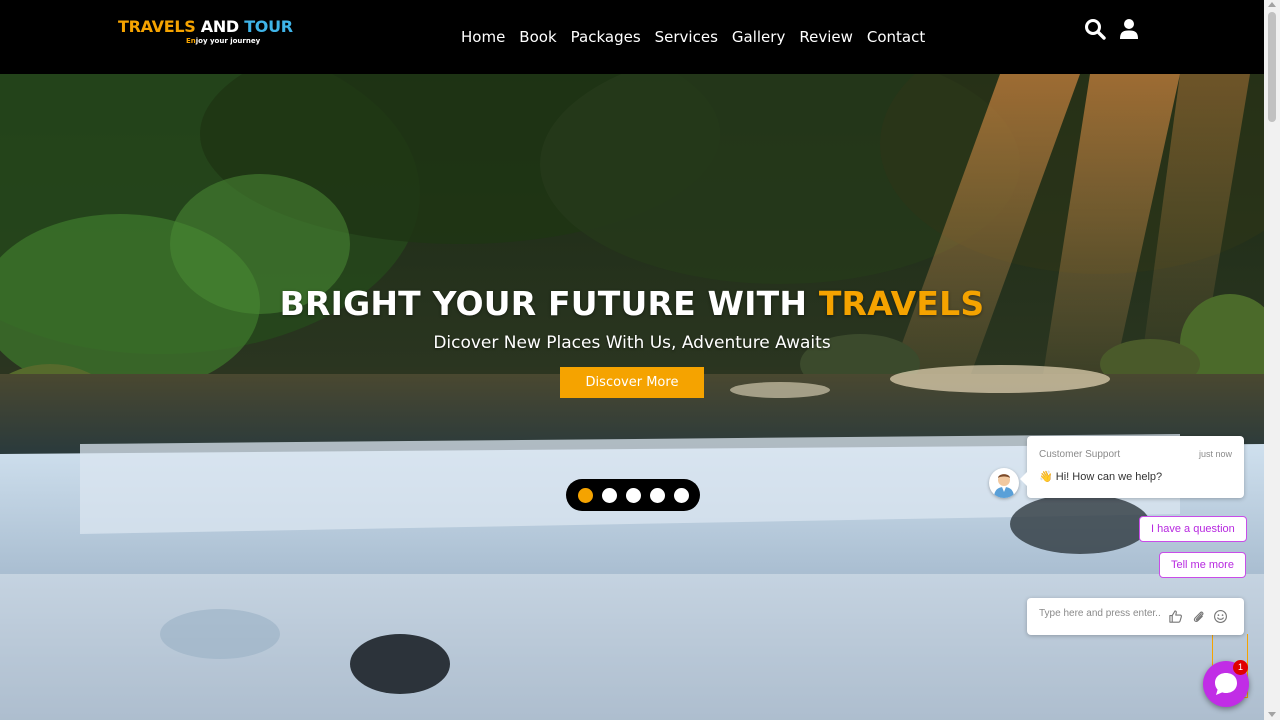  I want to click on chat-message-text: Hi! How can we help?, so click(1109, 477).